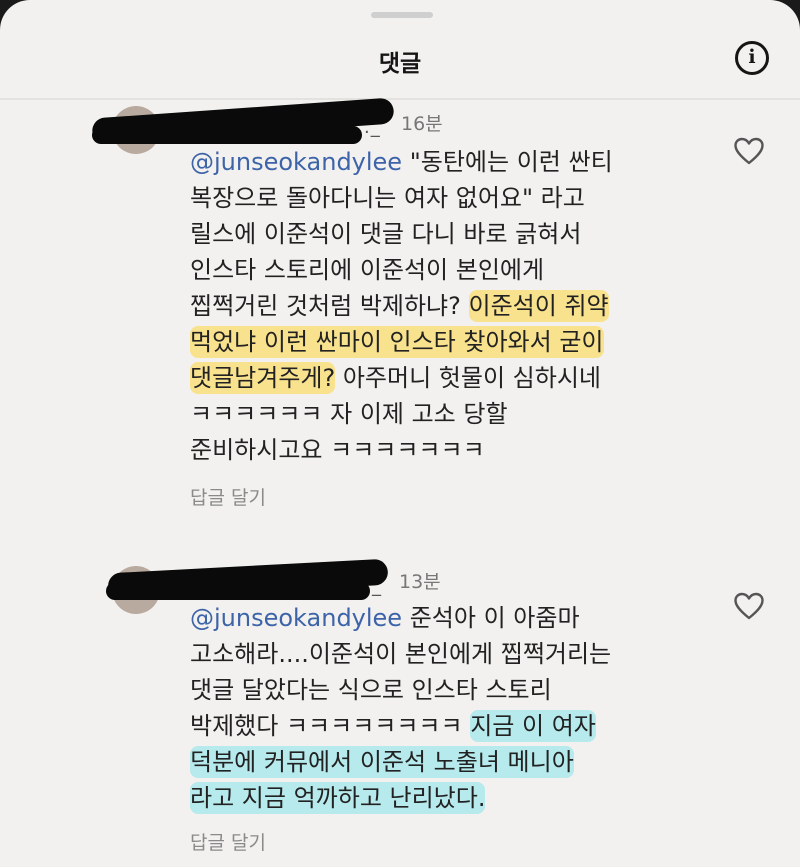  Describe the element at coordinates (402, 15) in the screenshot. I see `drag-handle` at that location.